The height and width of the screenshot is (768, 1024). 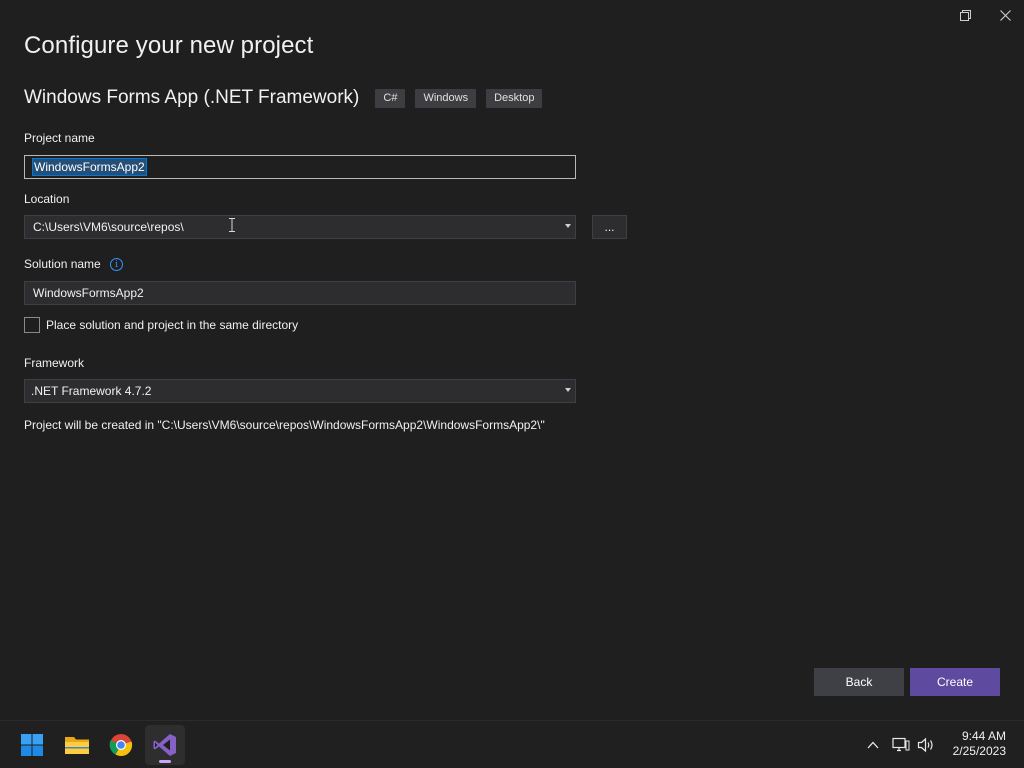 I want to click on same-directory-checkbox, so click(x=32, y=325).